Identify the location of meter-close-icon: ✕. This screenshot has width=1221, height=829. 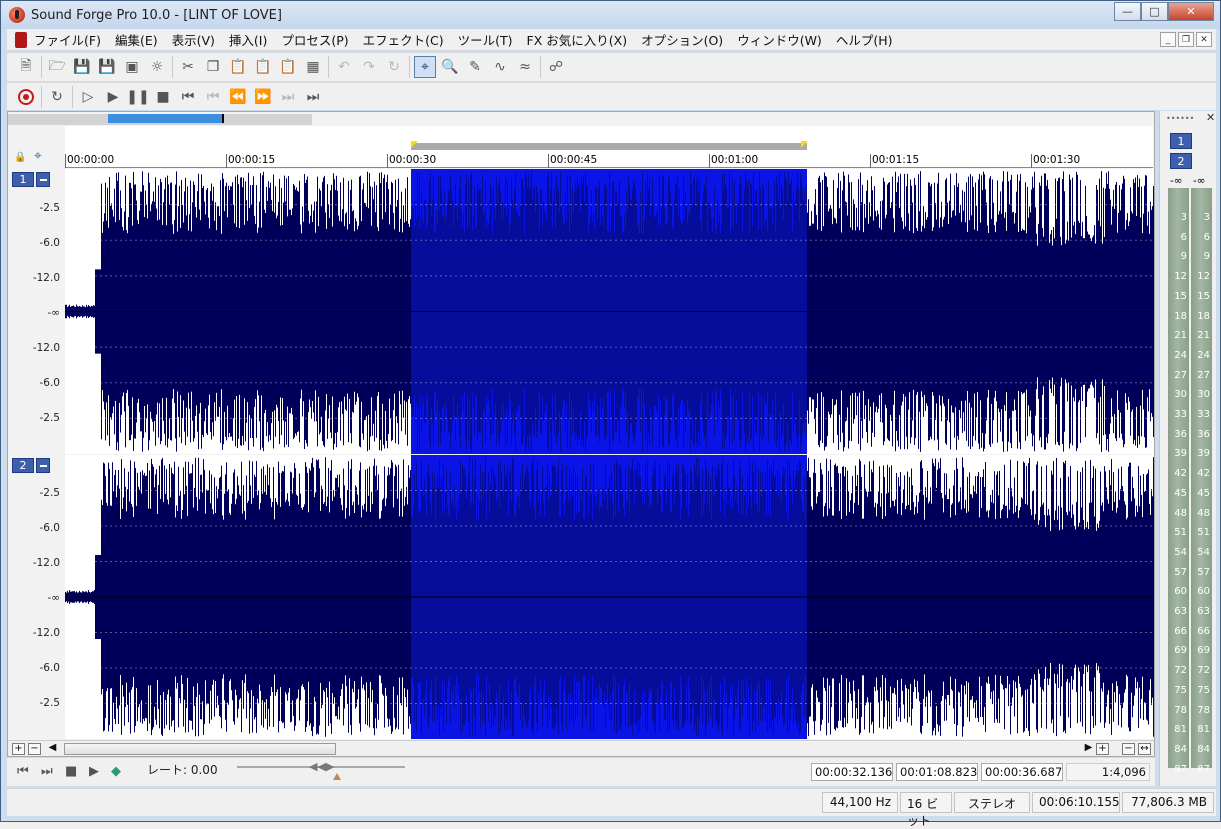
(1210, 117).